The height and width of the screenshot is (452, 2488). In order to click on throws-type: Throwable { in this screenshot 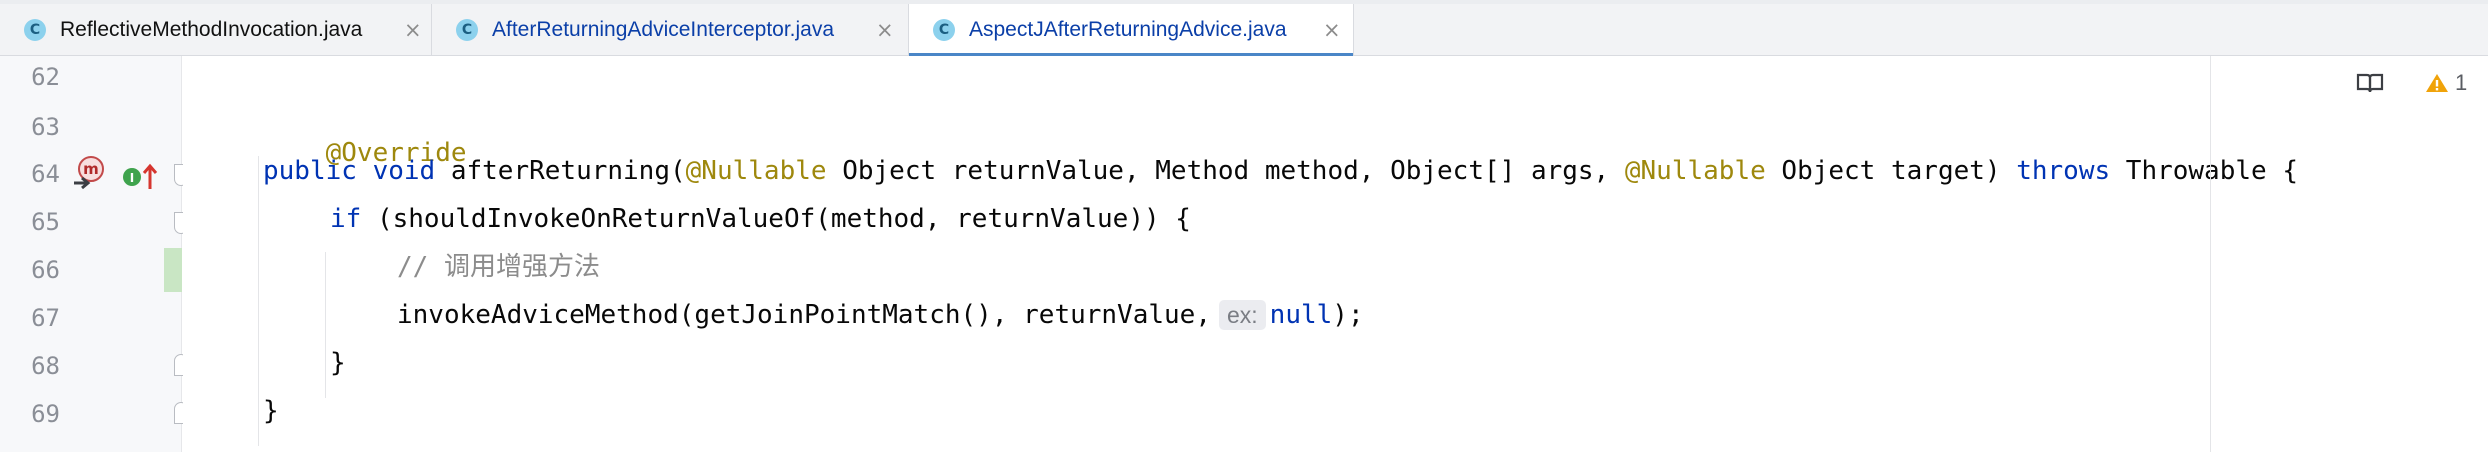, I will do `click(2204, 171)`.